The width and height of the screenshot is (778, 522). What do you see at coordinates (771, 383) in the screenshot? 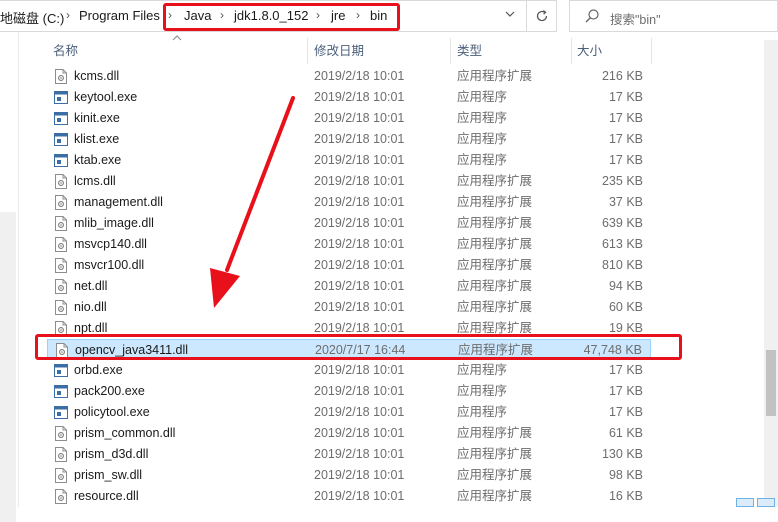
I see `scrollbar-thumb` at bounding box center [771, 383].